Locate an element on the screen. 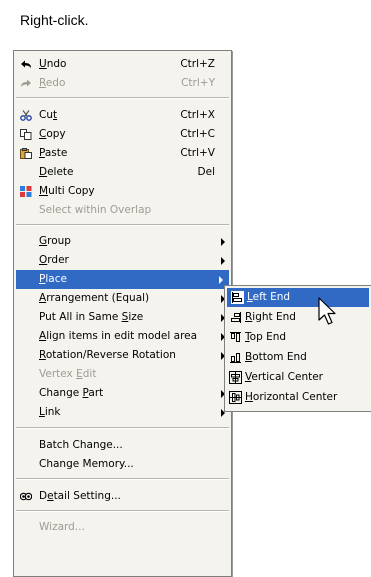  menu-item-cut: Cut Ctrl+X is located at coordinates (122, 115).